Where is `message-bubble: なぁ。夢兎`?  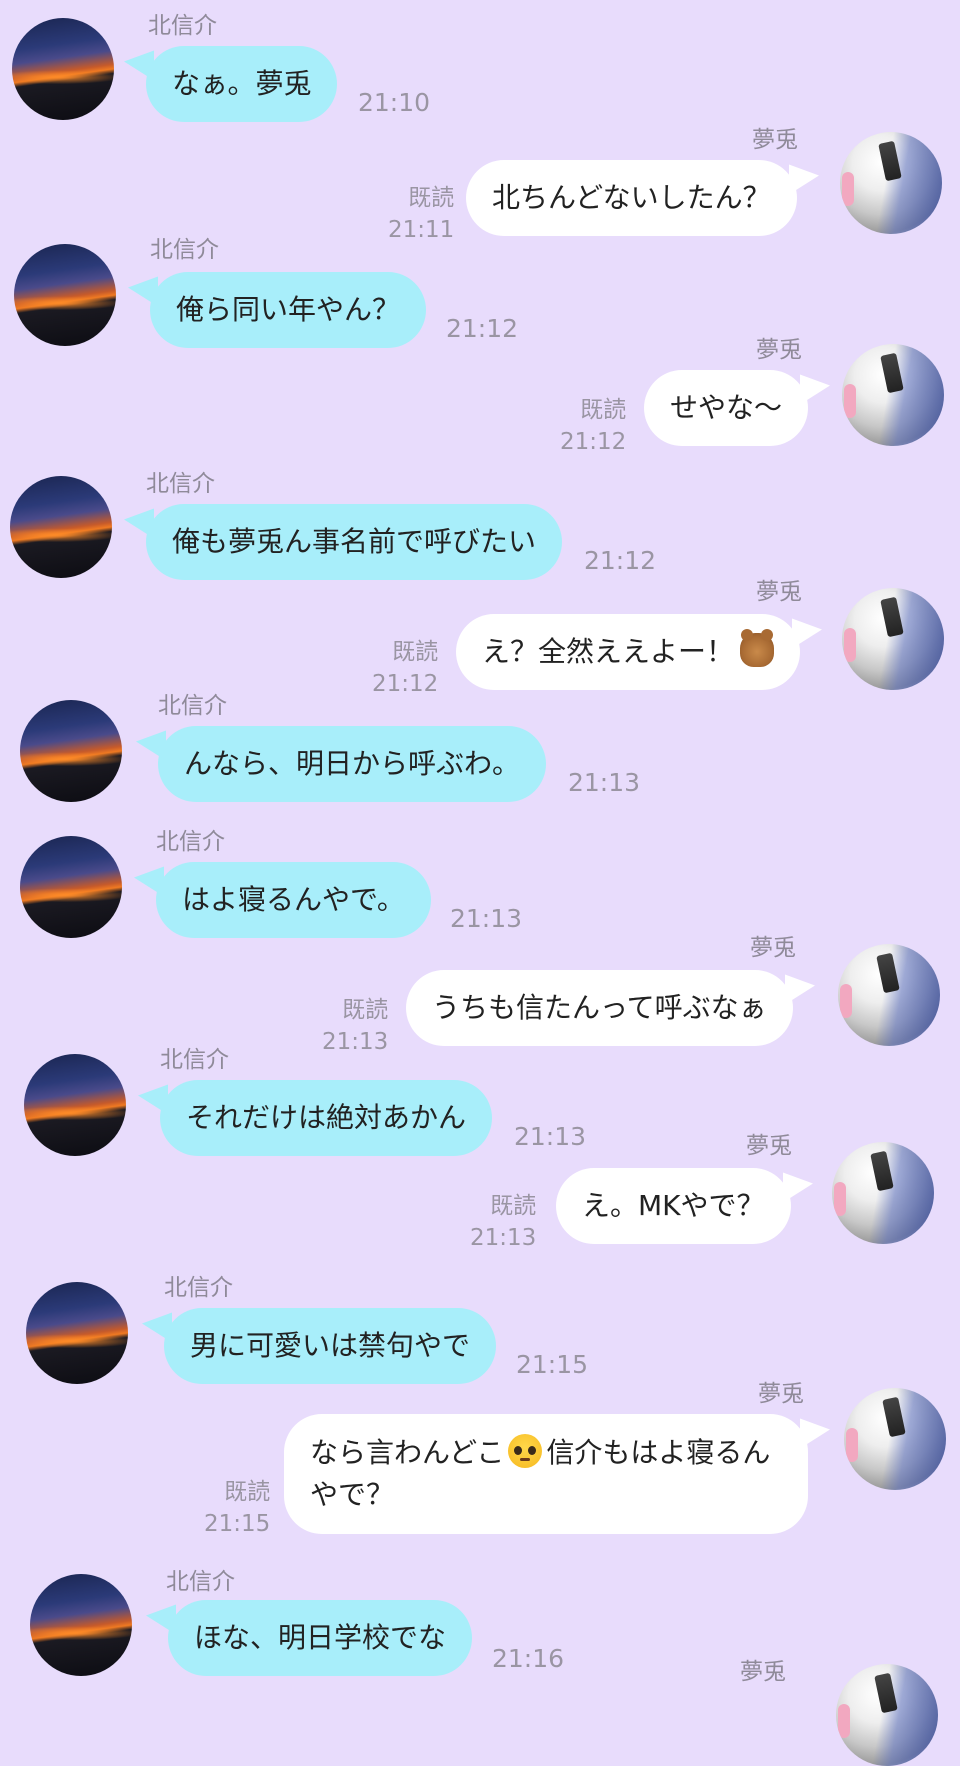
message-bubble: なぁ。夢兎 is located at coordinates (242, 84).